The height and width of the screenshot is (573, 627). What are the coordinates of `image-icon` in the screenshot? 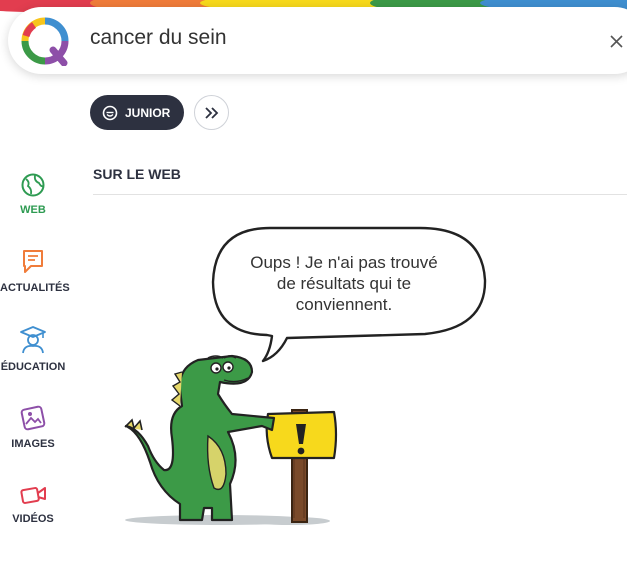 It's located at (33, 418).